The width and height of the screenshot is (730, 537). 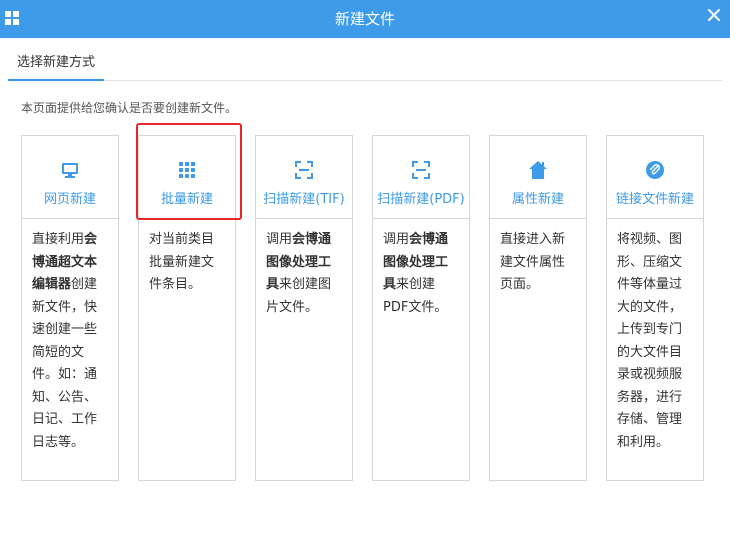 What do you see at coordinates (70, 170) in the screenshot?
I see `monitor-icon` at bounding box center [70, 170].